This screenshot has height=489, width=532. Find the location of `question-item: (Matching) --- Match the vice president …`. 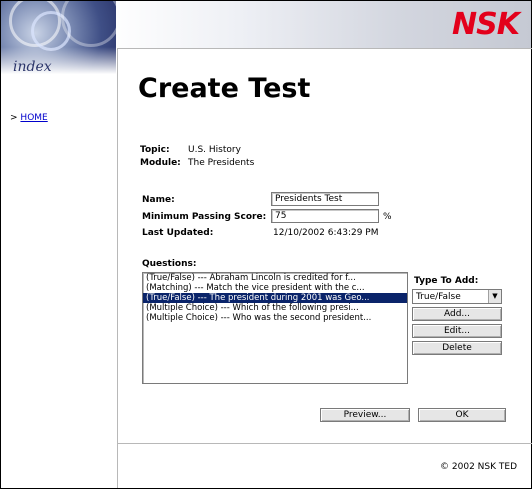

question-item: (Matching) --- Match the vice president … is located at coordinates (275, 288).